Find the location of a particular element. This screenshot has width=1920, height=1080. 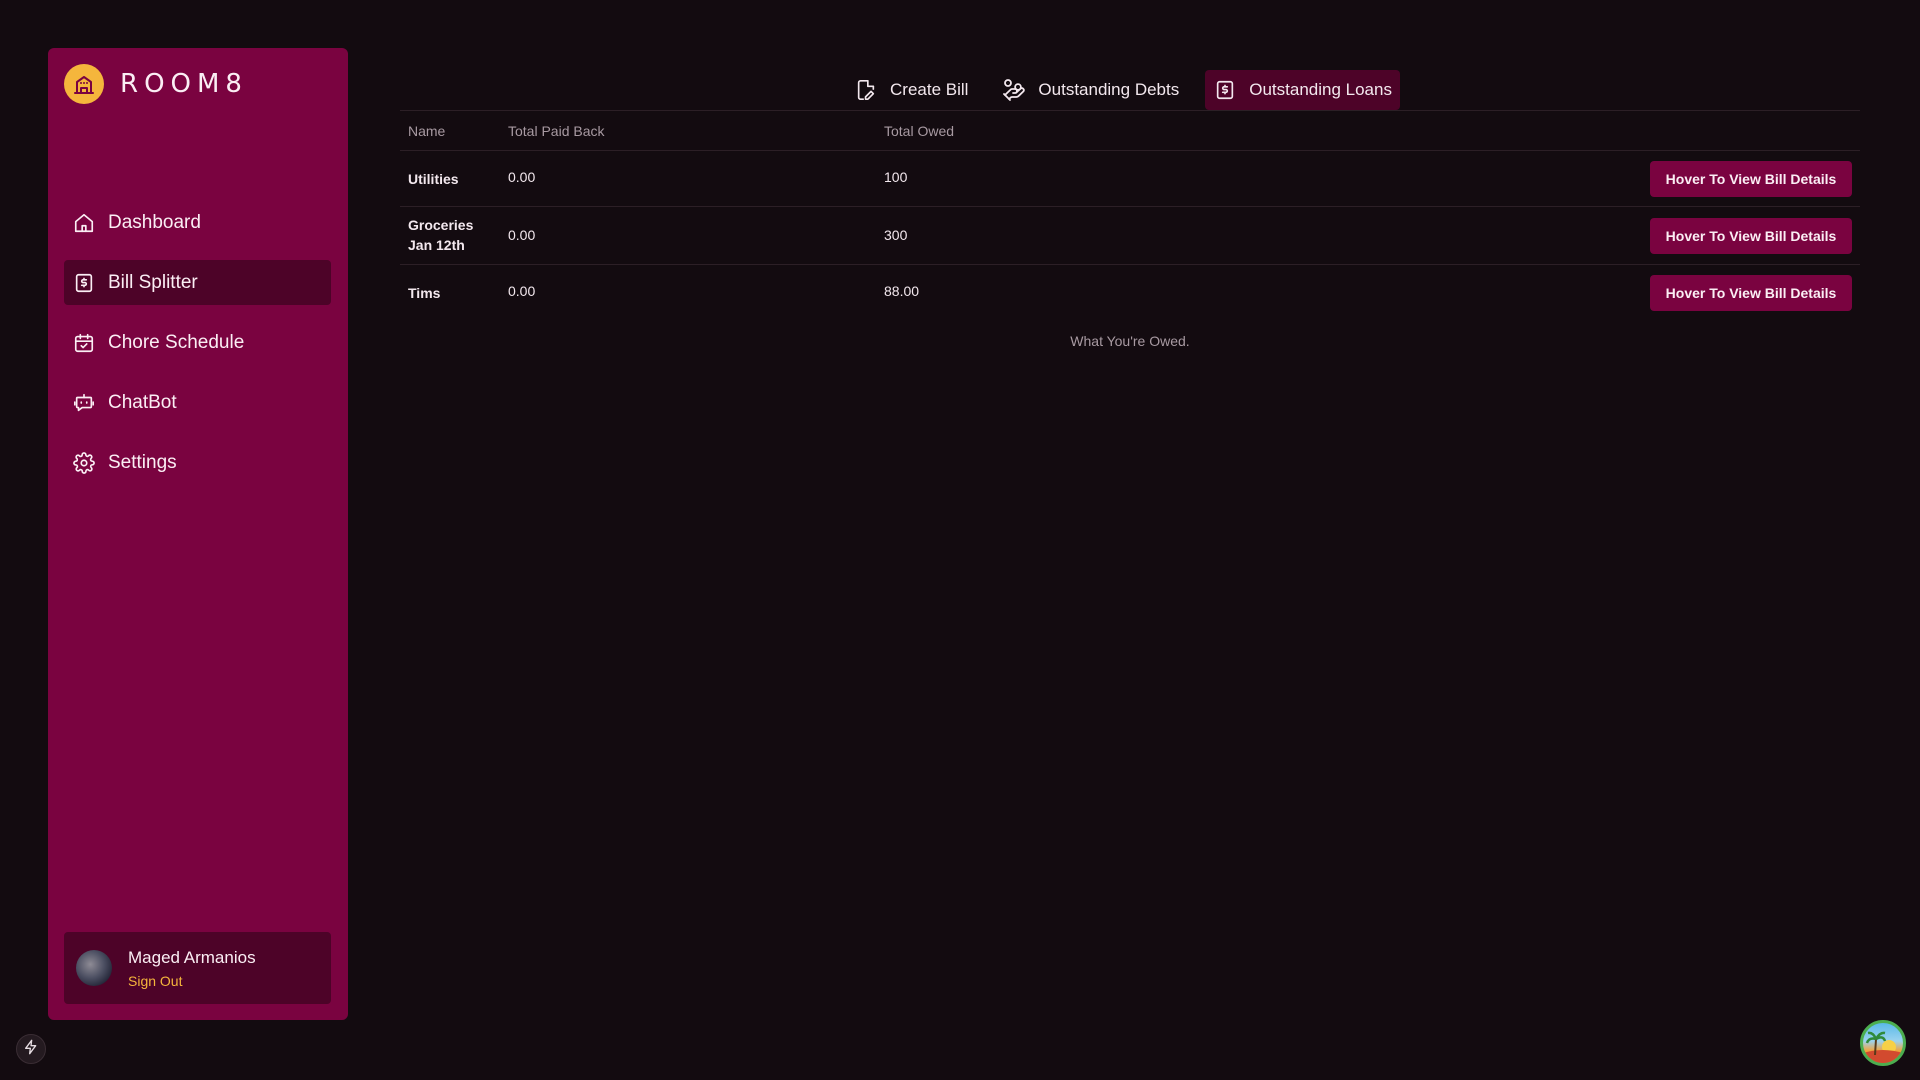

tab-outstanding-debts: Outstanding Debts is located at coordinates (1090, 90).